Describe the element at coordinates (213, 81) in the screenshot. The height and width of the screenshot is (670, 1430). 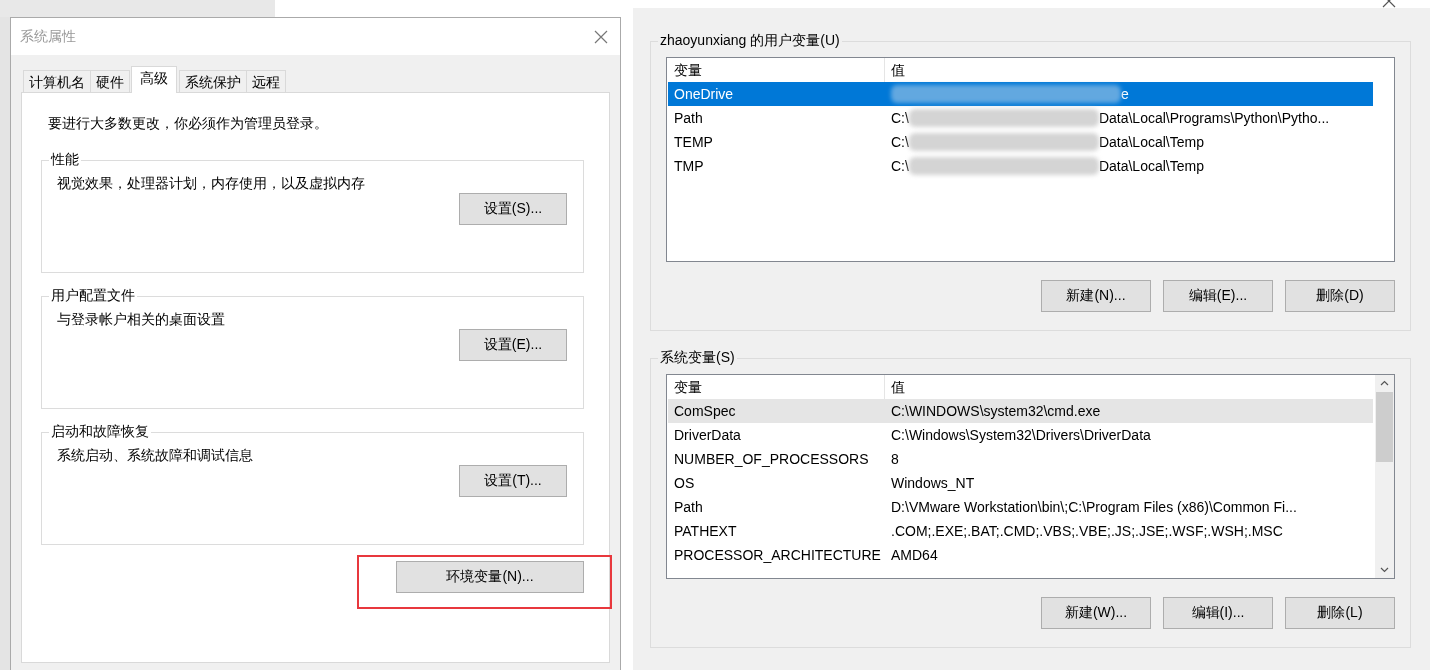
I see `tab: 系统保护` at that location.